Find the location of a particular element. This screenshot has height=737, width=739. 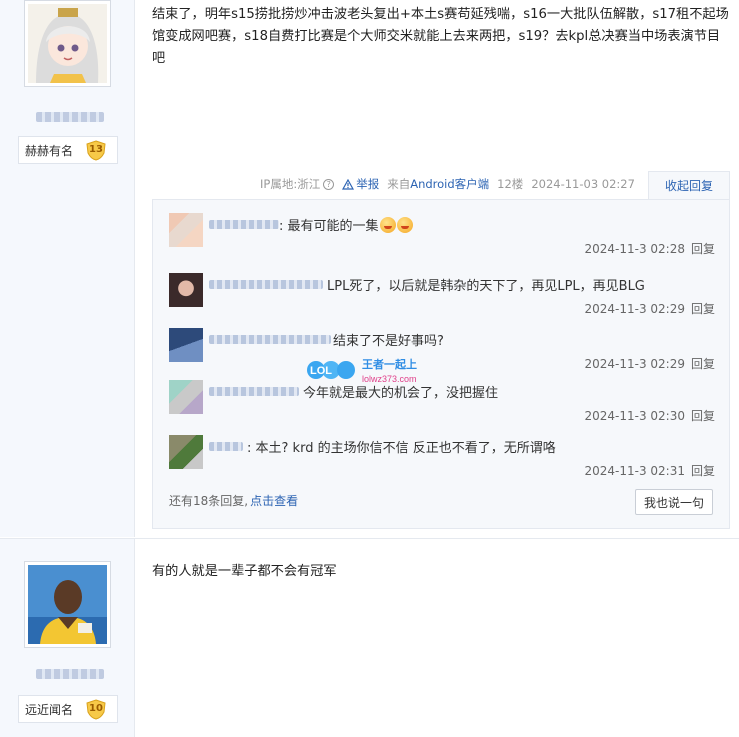

author-sidebar: 赫赫有名 13 is located at coordinates (67, 268).